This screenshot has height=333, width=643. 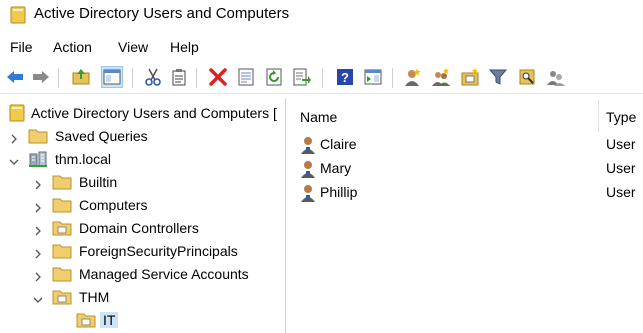 What do you see at coordinates (184, 47) in the screenshot?
I see `menu-help: Help` at bounding box center [184, 47].